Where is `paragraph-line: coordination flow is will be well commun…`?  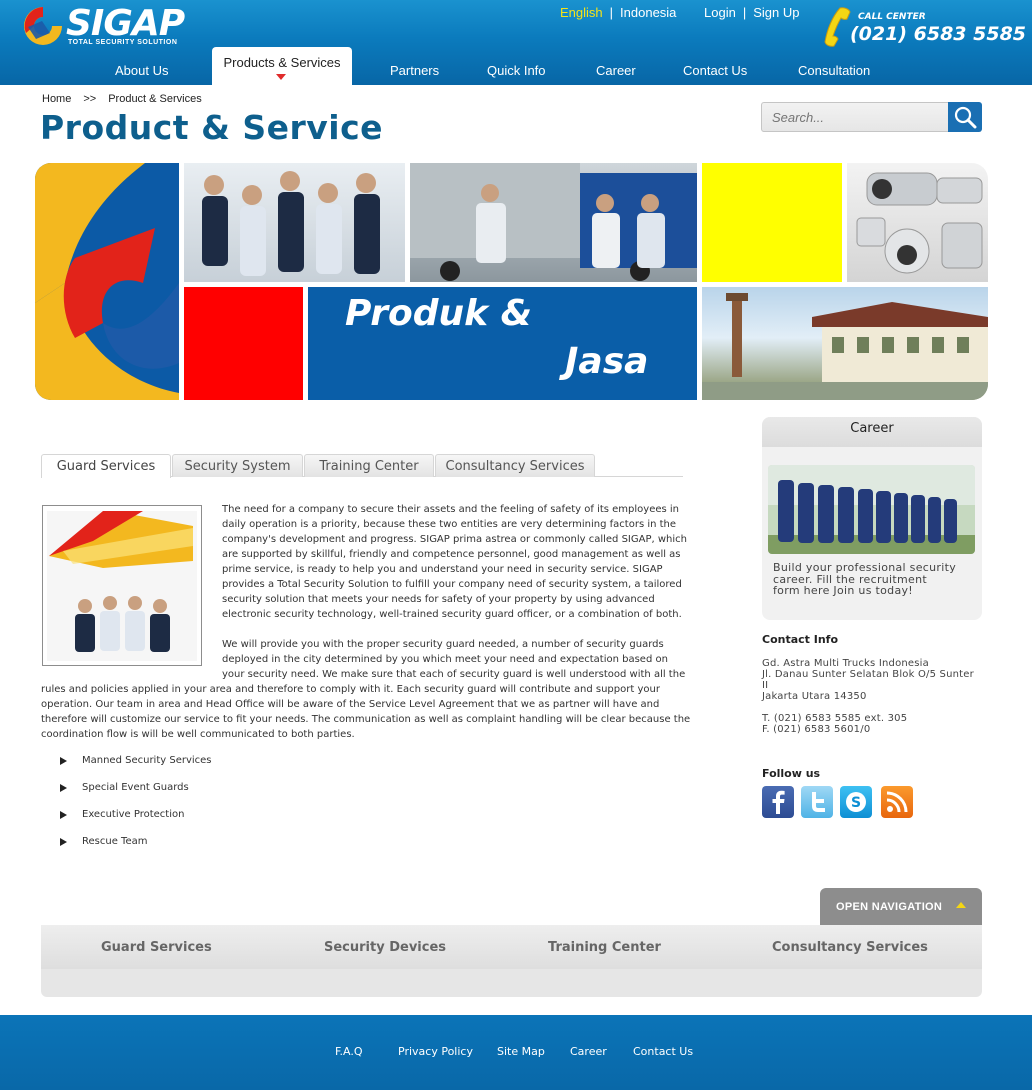 paragraph-line: coordination flow is will be well commun… is located at coordinates (198, 734).